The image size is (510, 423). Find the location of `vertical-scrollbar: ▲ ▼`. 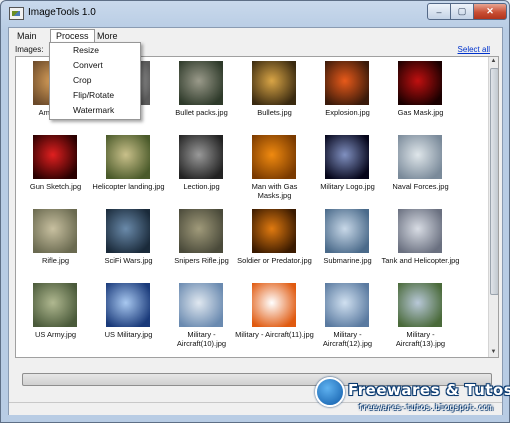

vertical-scrollbar: ▲ ▼ is located at coordinates (493, 207).